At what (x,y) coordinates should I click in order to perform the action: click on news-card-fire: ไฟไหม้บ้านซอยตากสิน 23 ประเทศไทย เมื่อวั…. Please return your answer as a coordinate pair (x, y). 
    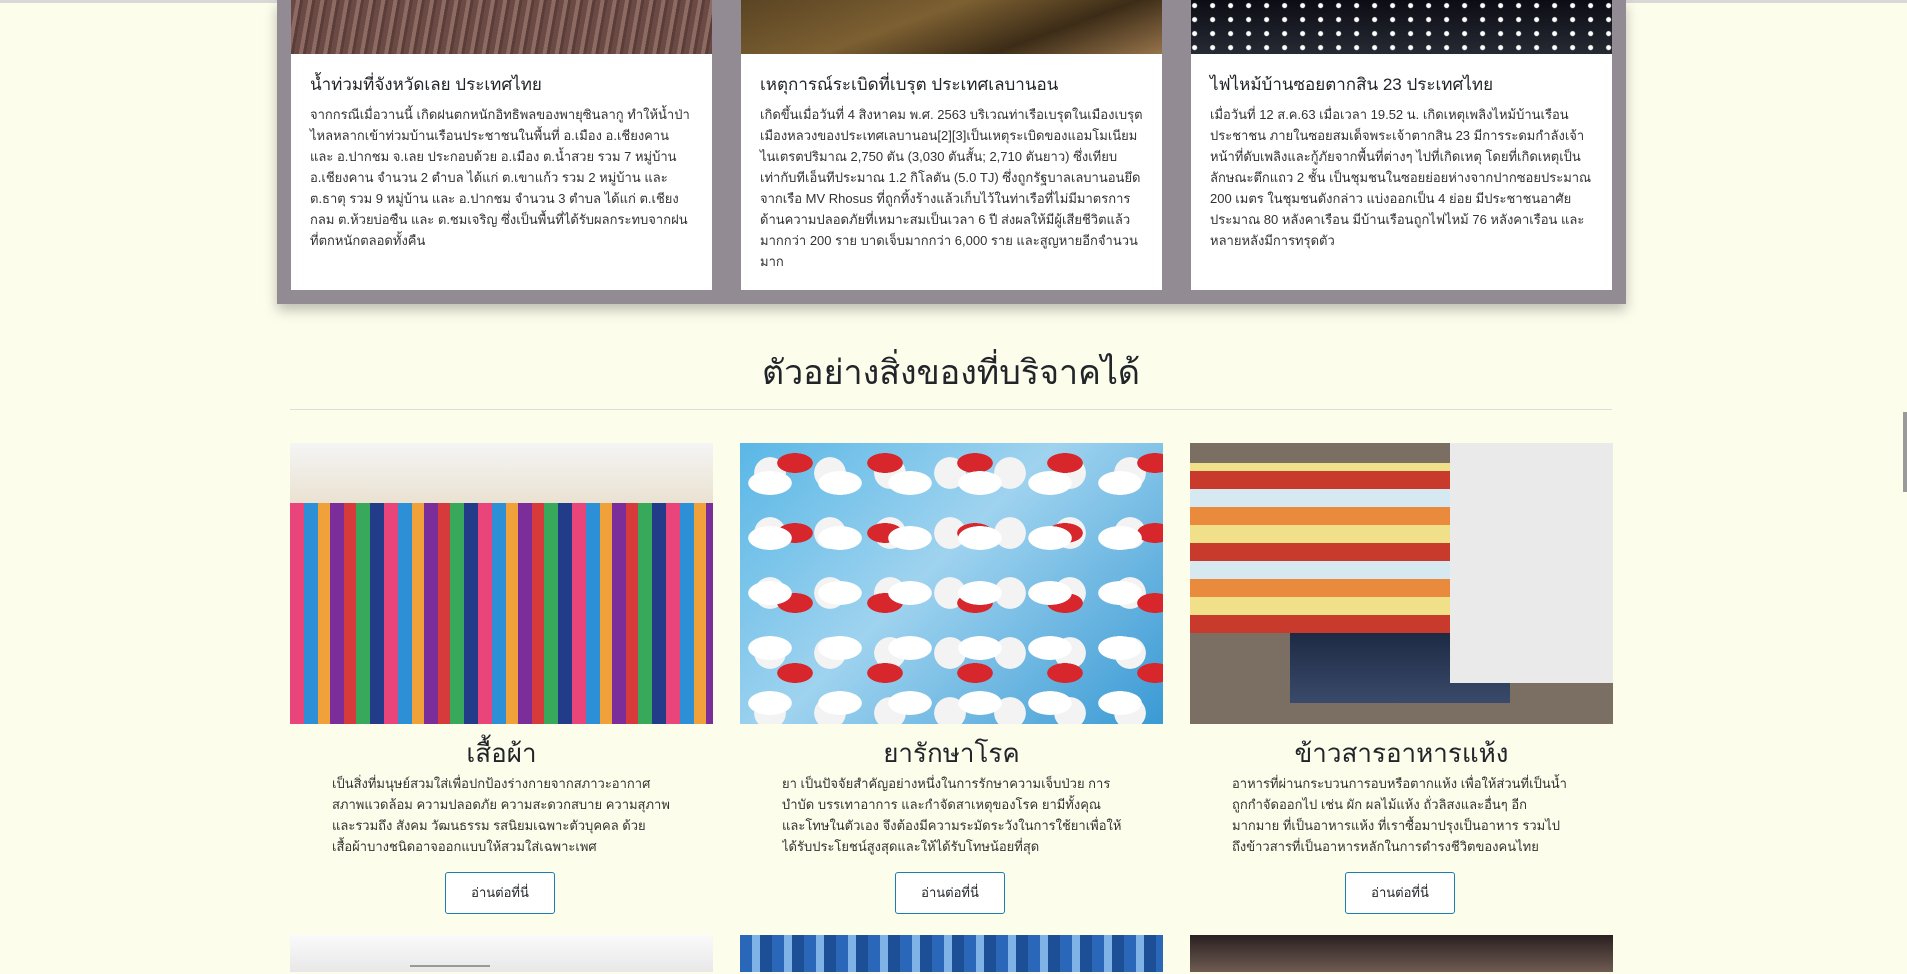
    Looking at the image, I should click on (1401, 145).